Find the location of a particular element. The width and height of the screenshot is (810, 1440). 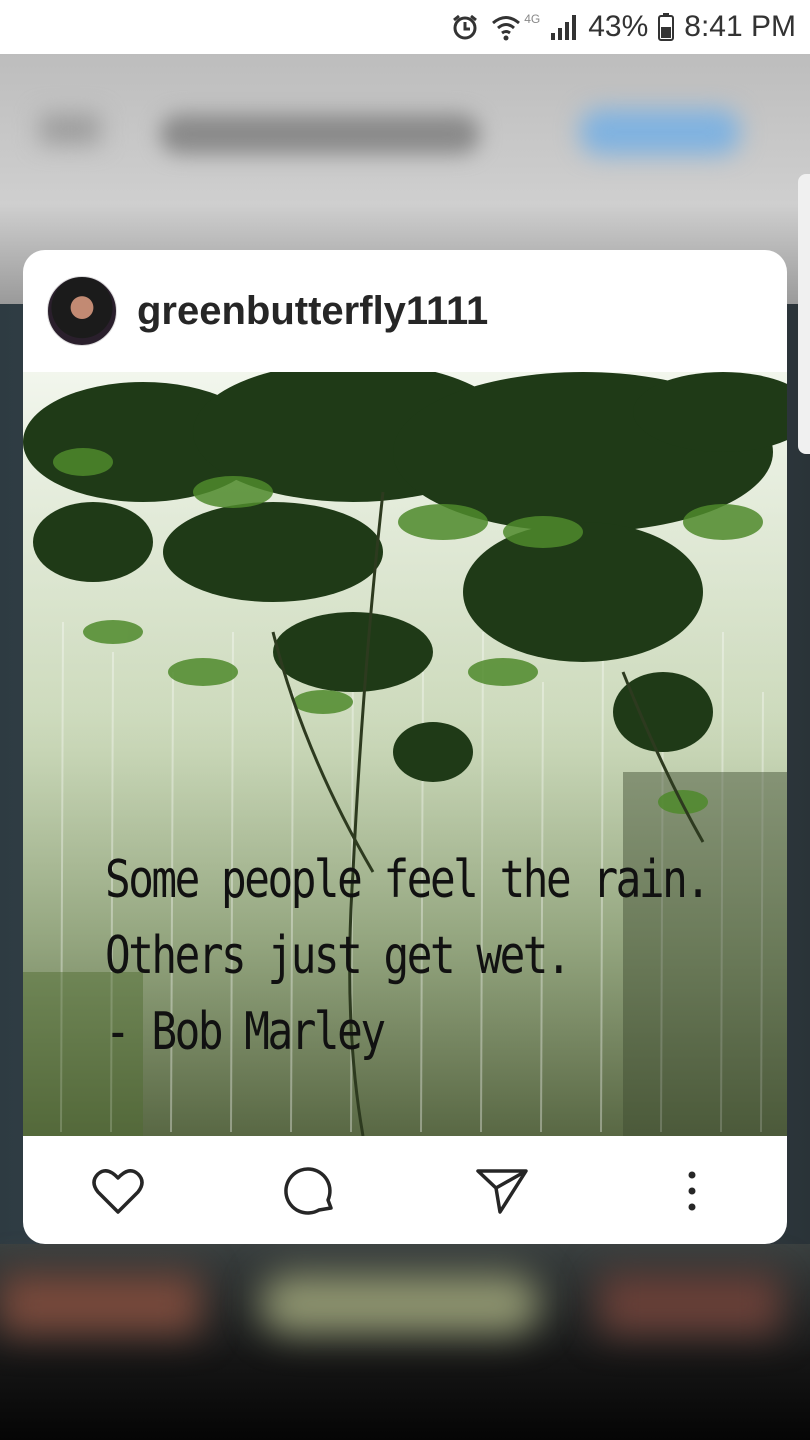

background-button-blur is located at coordinates (660, 132).